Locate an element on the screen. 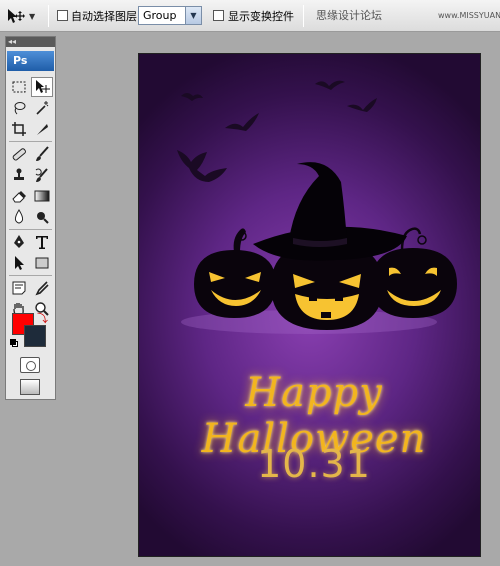 The width and height of the screenshot is (500, 566). watermark-text: 思缘设计论坛 is located at coordinates (349, 15).